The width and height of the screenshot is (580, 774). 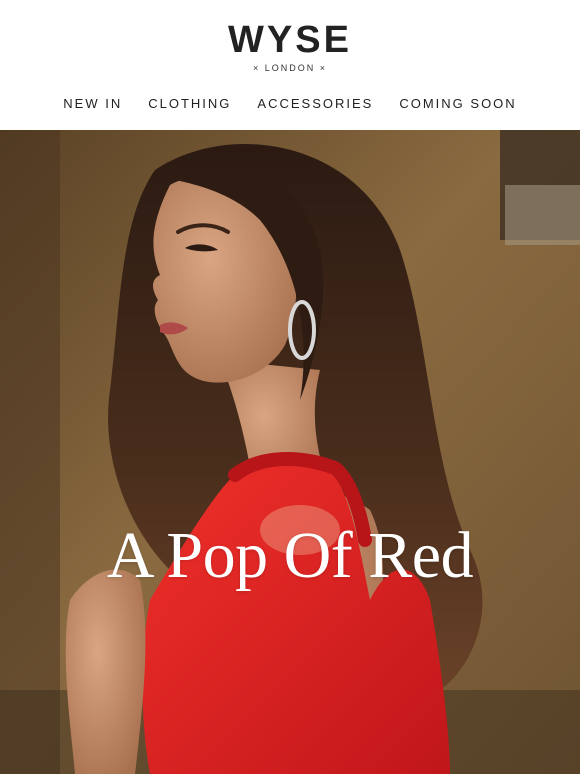 I want to click on nav-accessories: ACCESSORIES, so click(x=315, y=103).